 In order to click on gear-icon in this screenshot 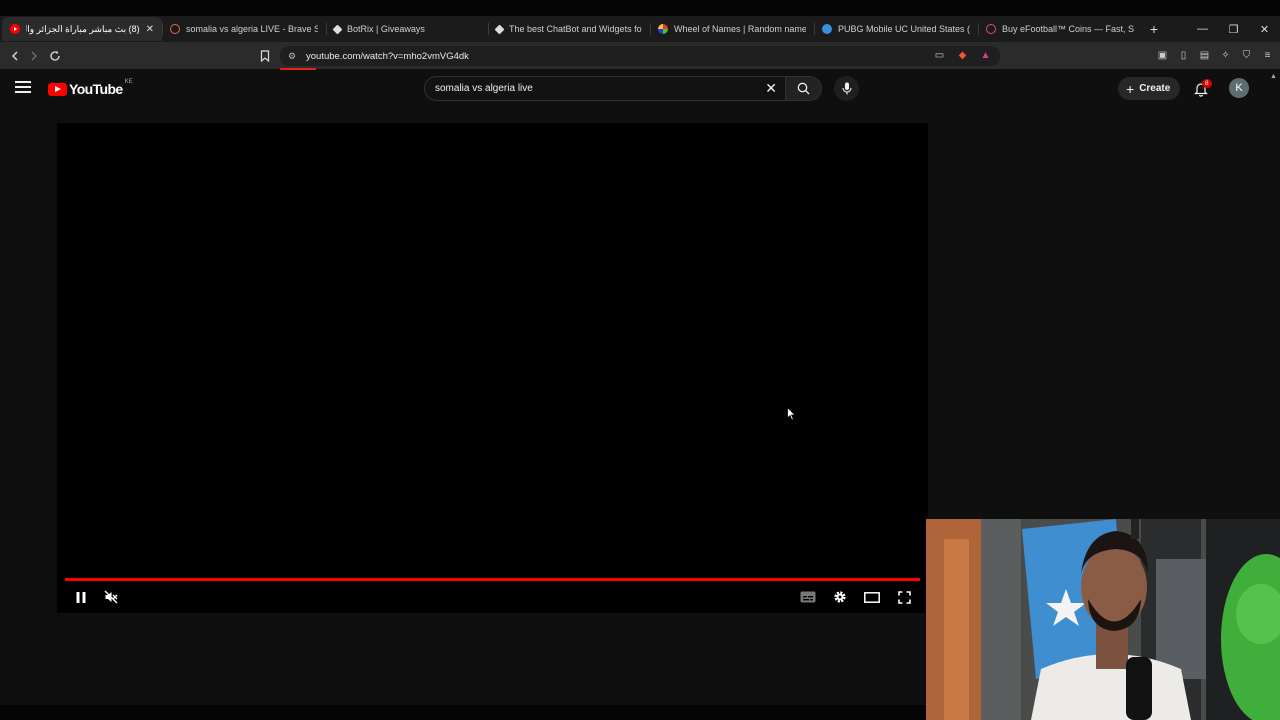, I will do `click(840, 597)`.